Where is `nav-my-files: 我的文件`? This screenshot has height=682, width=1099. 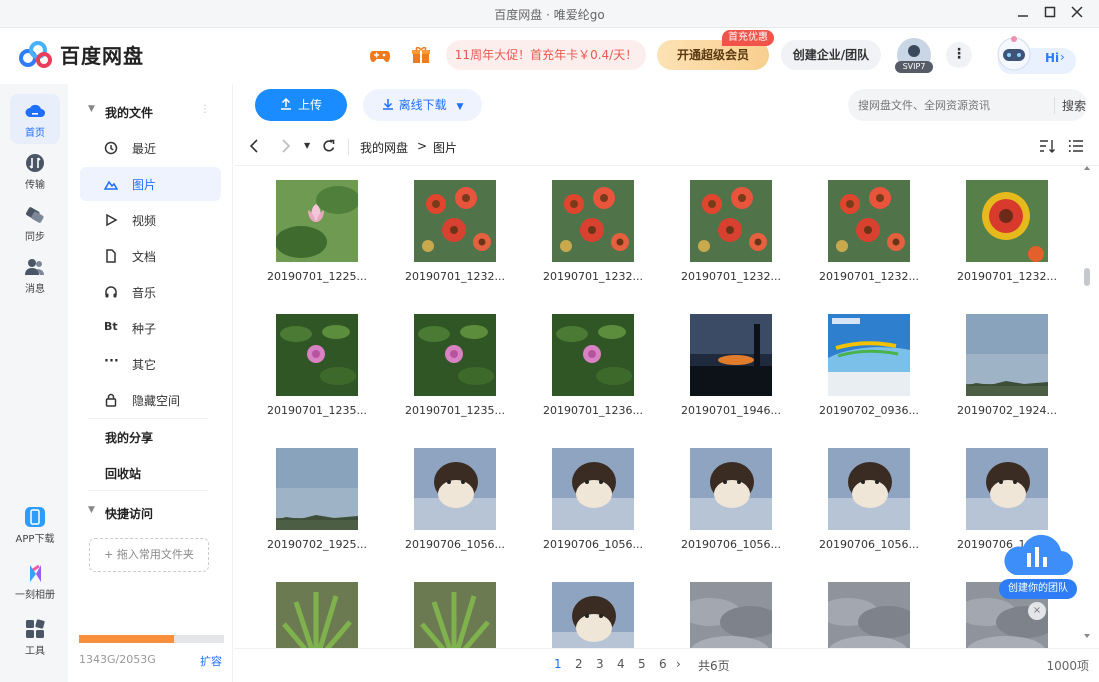
nav-my-files: 我的文件 is located at coordinates (129, 112).